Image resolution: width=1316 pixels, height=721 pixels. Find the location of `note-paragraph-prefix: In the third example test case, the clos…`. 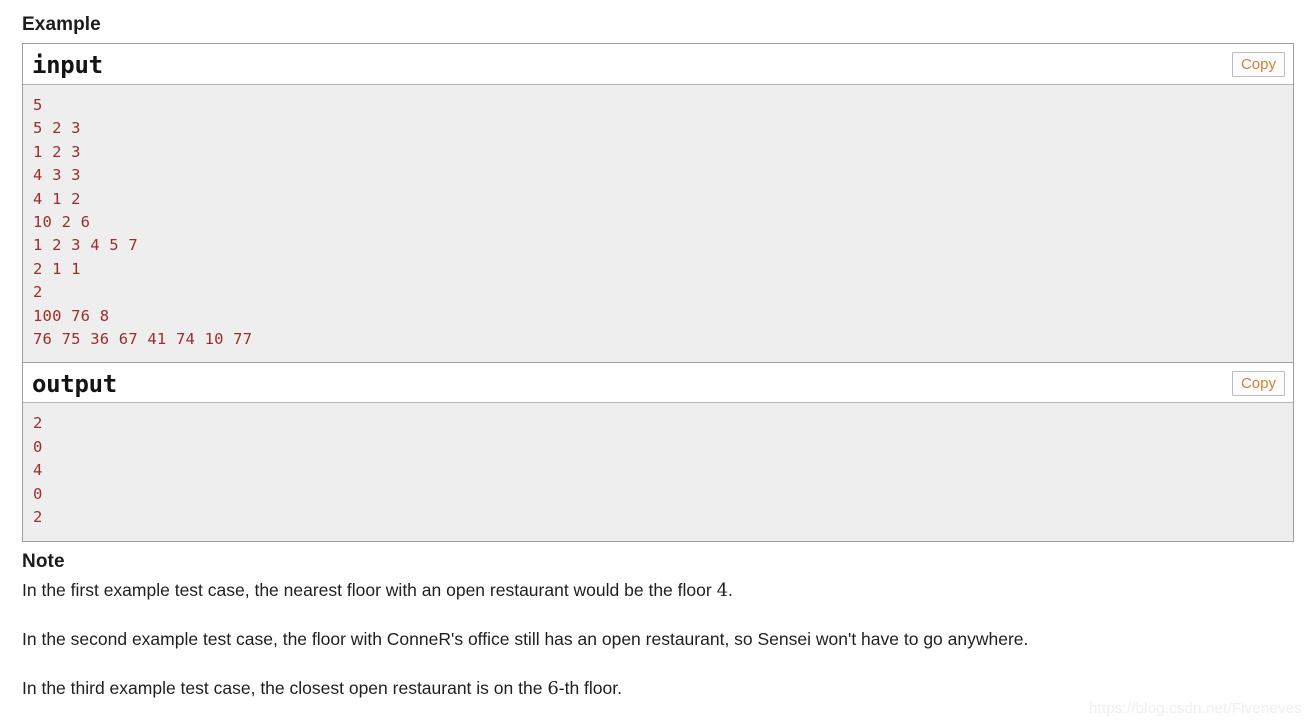

note-paragraph-prefix: In the third example test case, the clos… is located at coordinates (285, 688).